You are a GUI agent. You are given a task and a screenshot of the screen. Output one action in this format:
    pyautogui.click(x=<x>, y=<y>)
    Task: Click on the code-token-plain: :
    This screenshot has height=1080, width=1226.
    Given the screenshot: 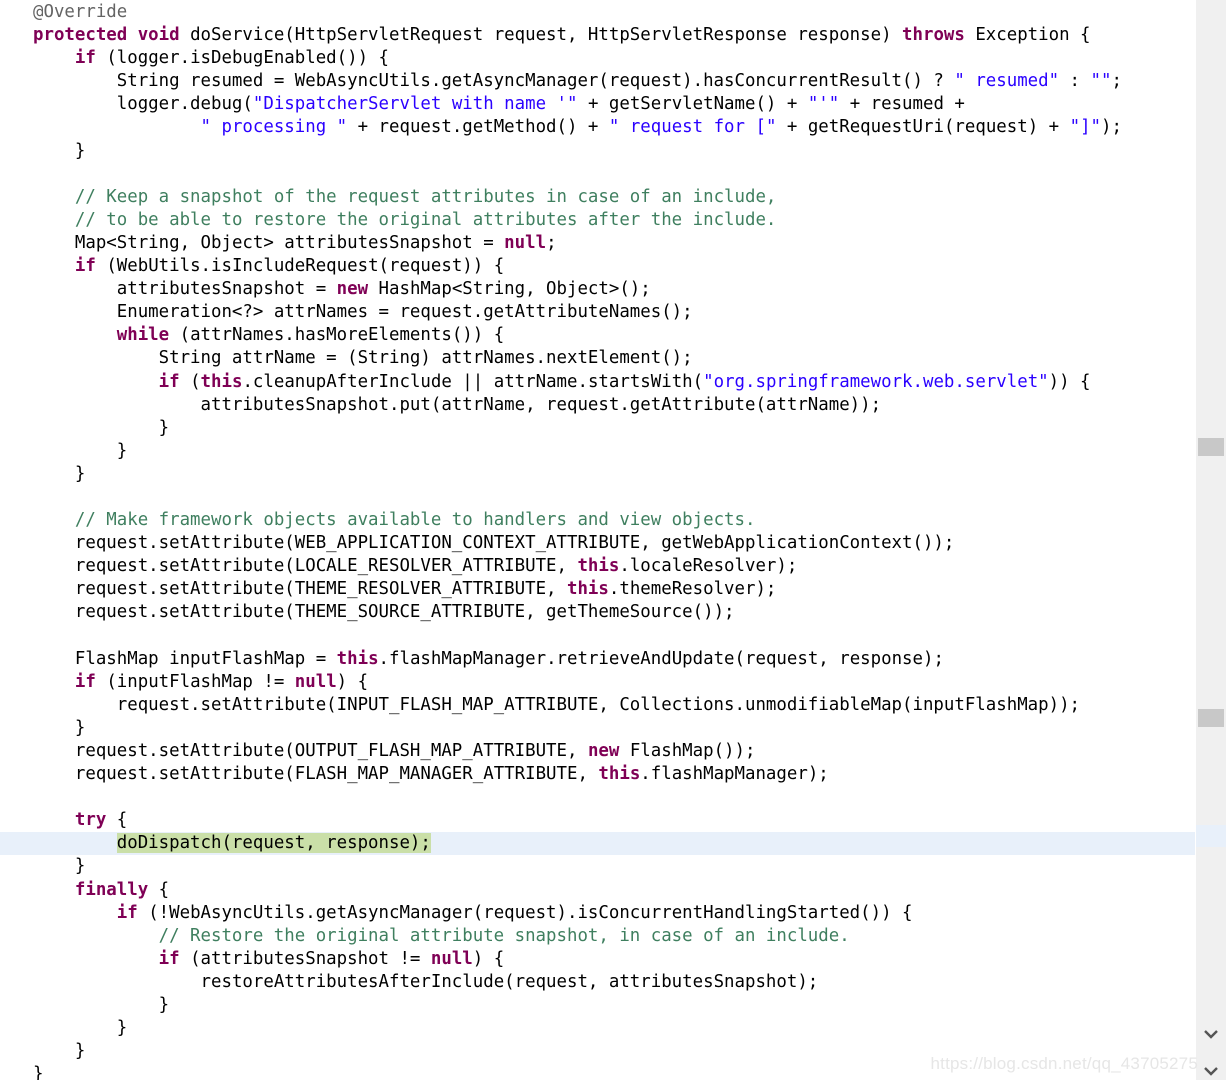 What is the action you would take?
    pyautogui.click(x=1075, y=81)
    